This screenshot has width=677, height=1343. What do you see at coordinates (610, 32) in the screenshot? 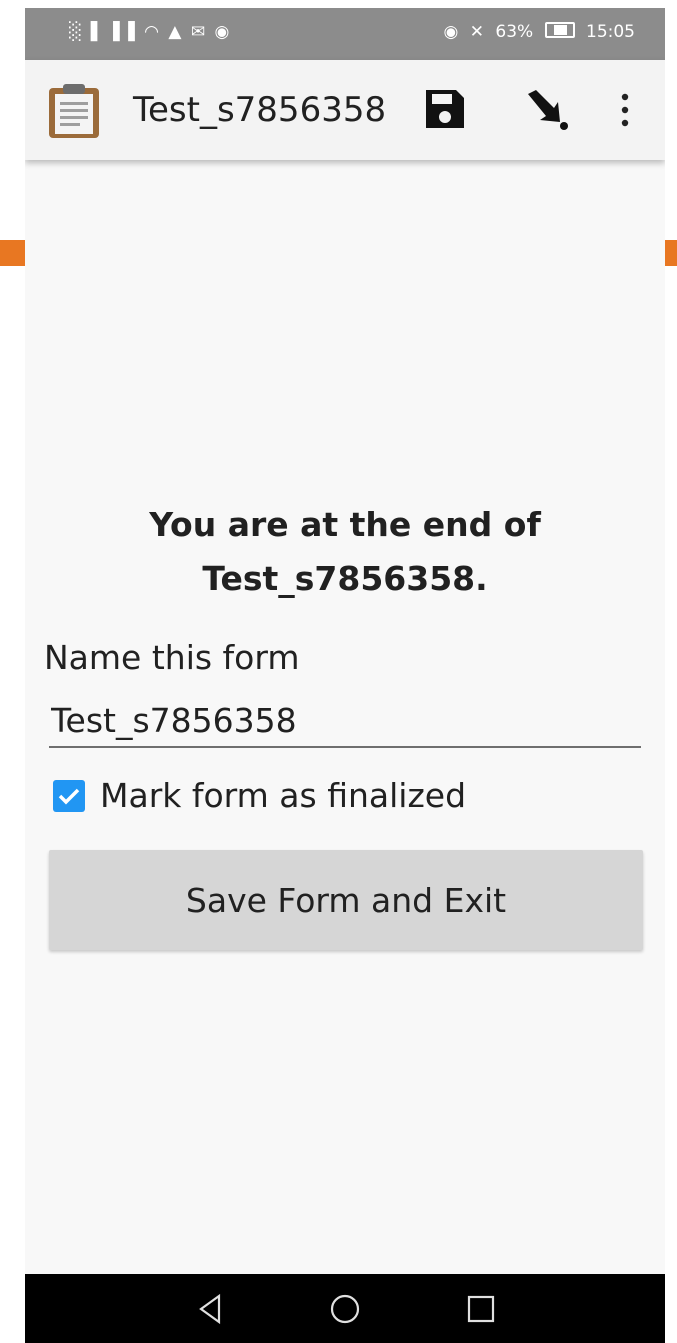
I see `clock: 15:05` at bounding box center [610, 32].